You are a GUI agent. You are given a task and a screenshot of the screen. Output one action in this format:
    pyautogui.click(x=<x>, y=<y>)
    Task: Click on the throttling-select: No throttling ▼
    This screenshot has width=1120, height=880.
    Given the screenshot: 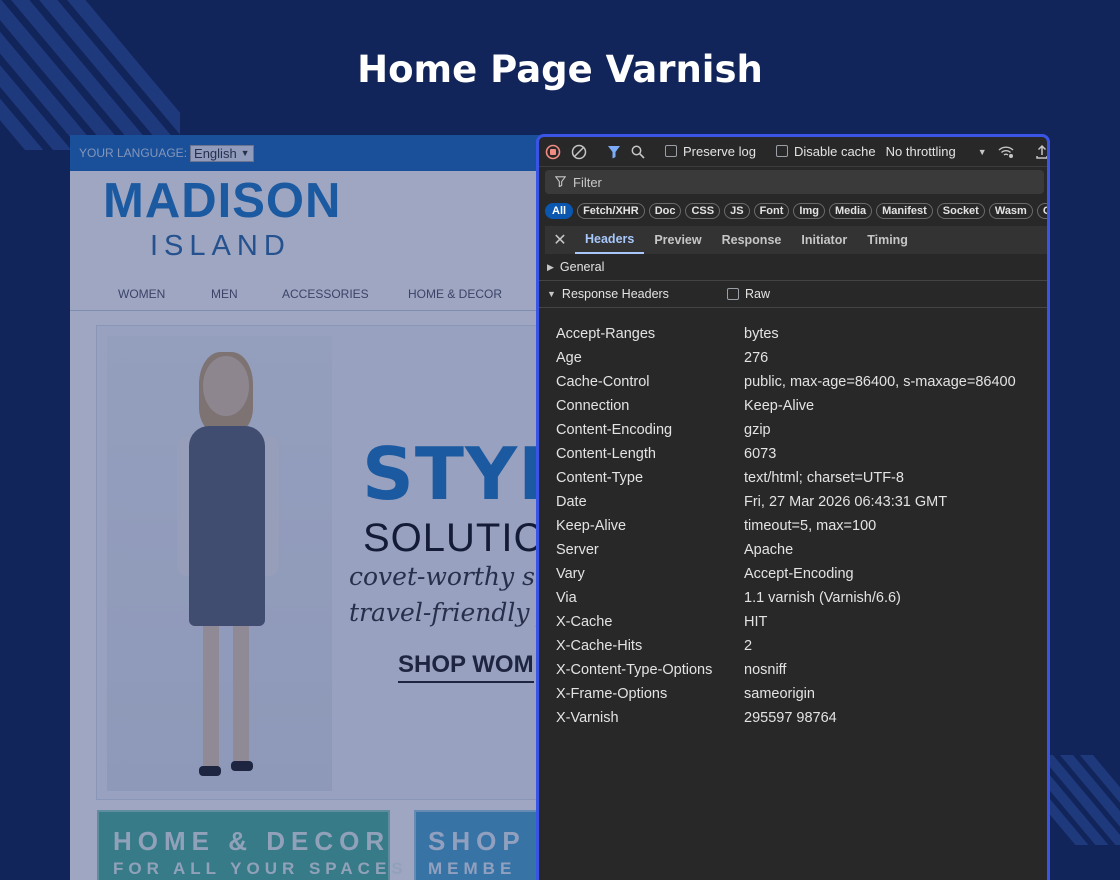 What is the action you would take?
    pyautogui.click(x=936, y=151)
    